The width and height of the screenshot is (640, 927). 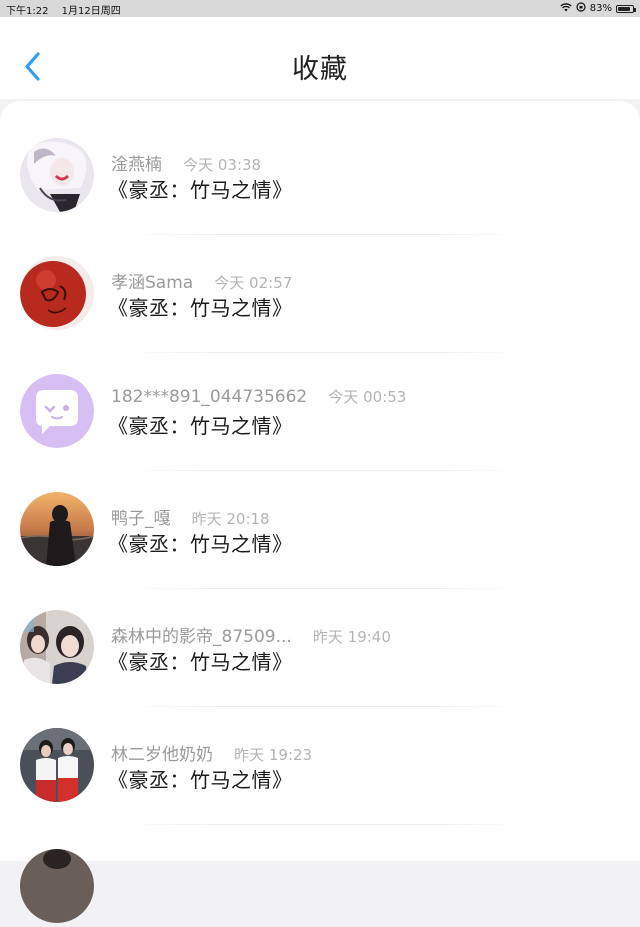 What do you see at coordinates (162, 755) in the screenshot?
I see `user-name: 林二岁他奶奶` at bounding box center [162, 755].